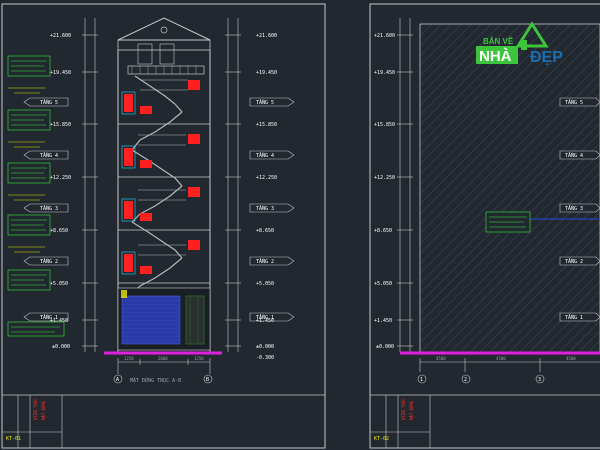 Image resolution: width=600 pixels, height=450 pixels. Describe the element at coordinates (157, 185) in the screenshot. I see `staircase` at that location.